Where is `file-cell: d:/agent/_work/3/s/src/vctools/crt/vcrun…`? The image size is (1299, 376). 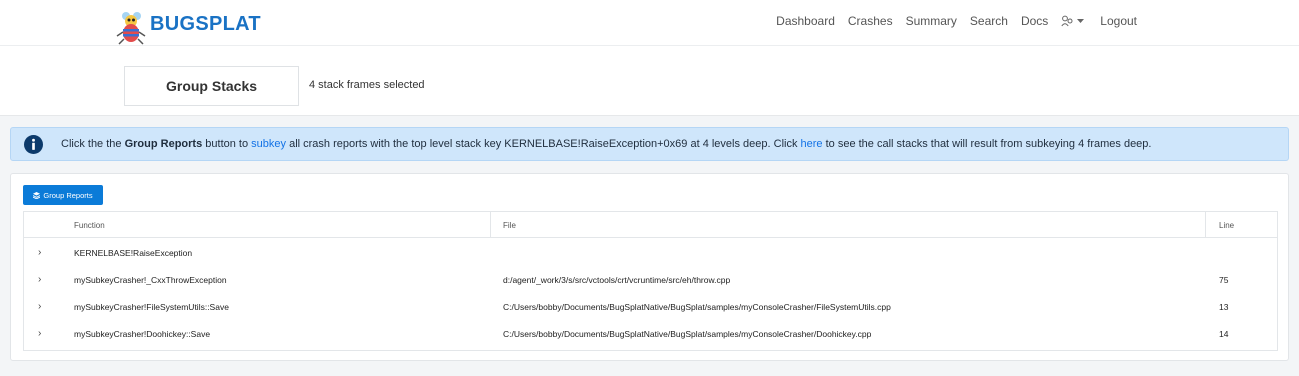
file-cell: d:/agent/_work/3/s/src/vctools/crt/vcrun… is located at coordinates (617, 279).